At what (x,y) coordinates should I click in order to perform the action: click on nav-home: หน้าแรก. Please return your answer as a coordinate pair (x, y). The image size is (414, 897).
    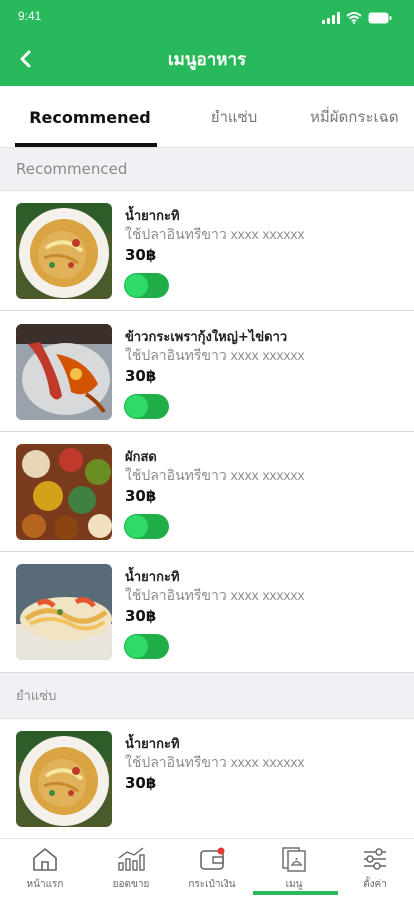
    Looking at the image, I should click on (45, 868).